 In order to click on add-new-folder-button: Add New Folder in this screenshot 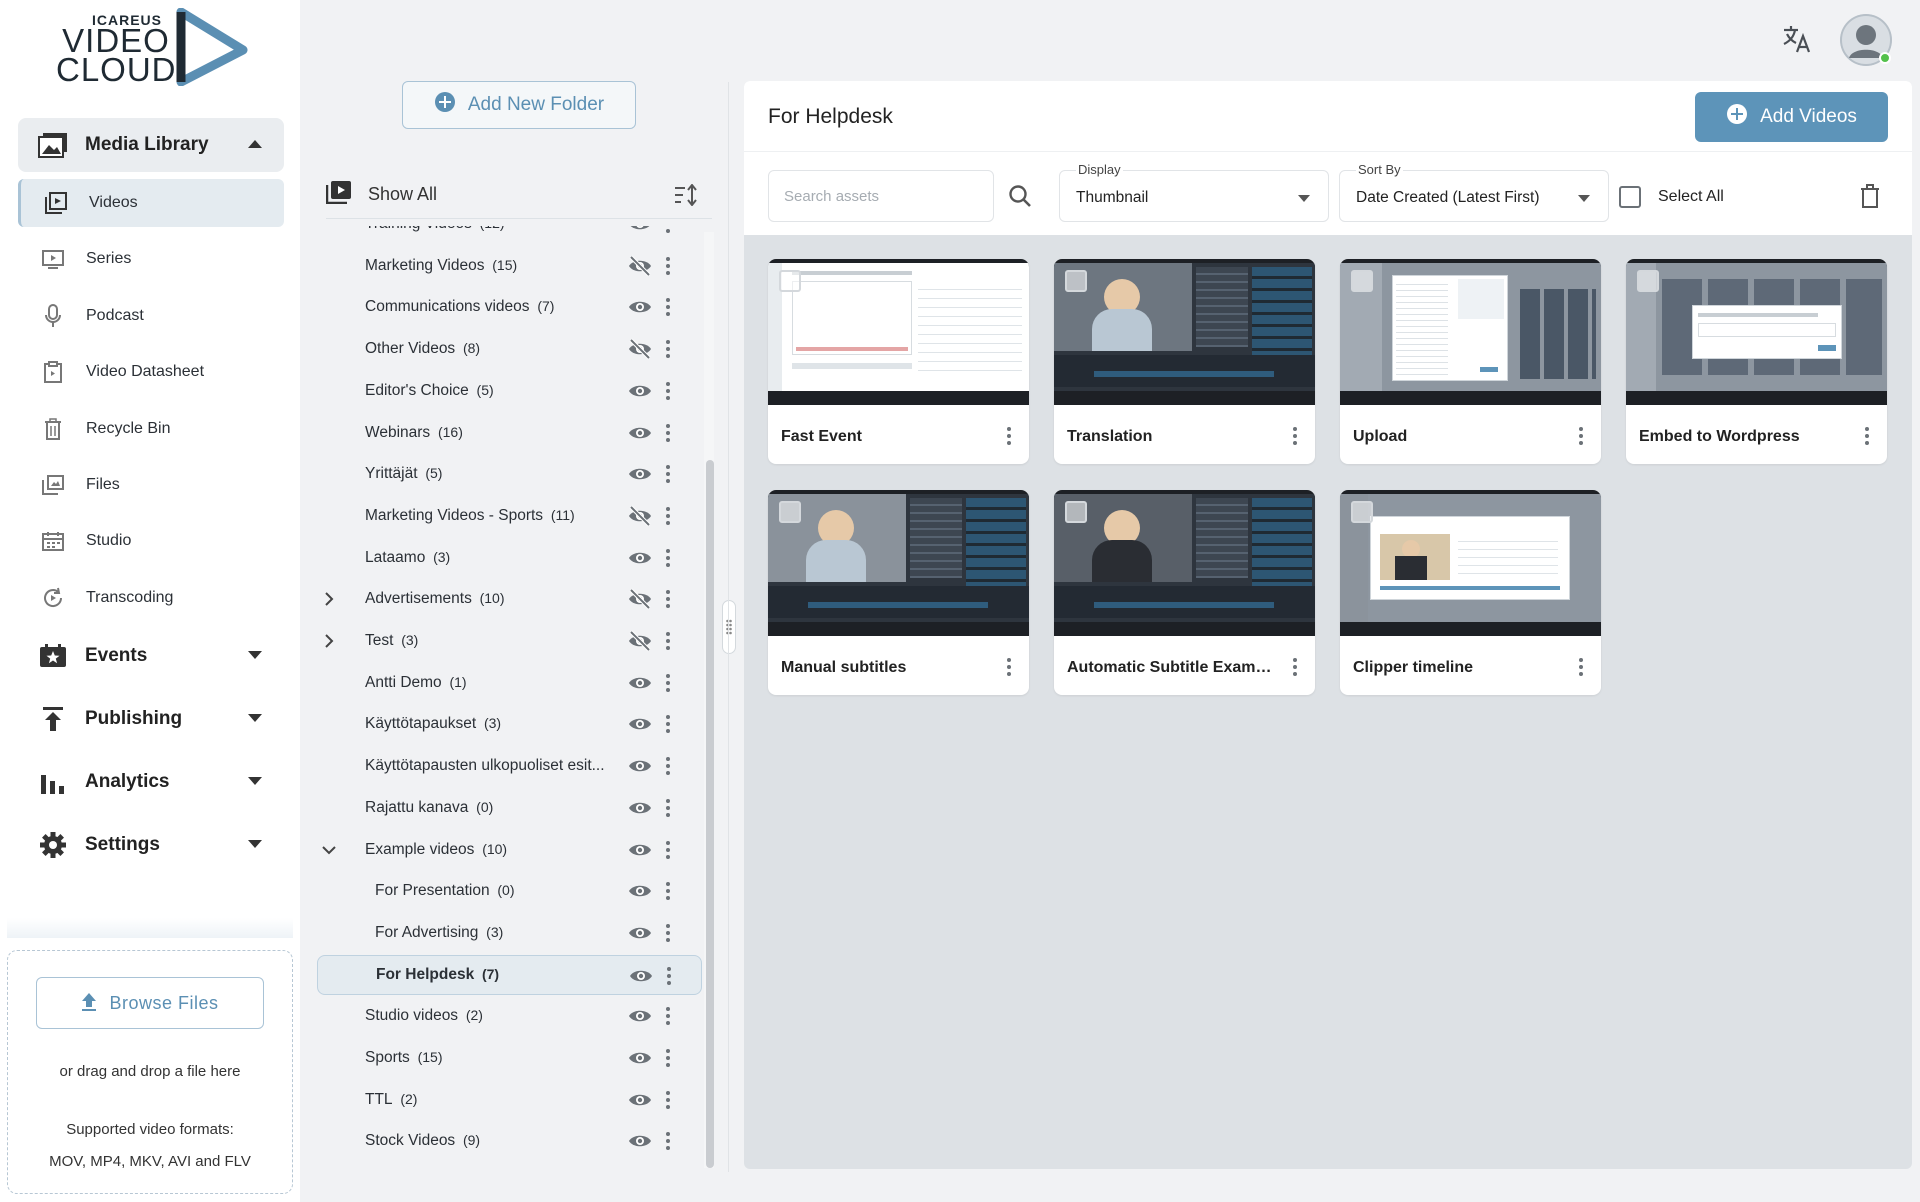, I will do `click(519, 105)`.